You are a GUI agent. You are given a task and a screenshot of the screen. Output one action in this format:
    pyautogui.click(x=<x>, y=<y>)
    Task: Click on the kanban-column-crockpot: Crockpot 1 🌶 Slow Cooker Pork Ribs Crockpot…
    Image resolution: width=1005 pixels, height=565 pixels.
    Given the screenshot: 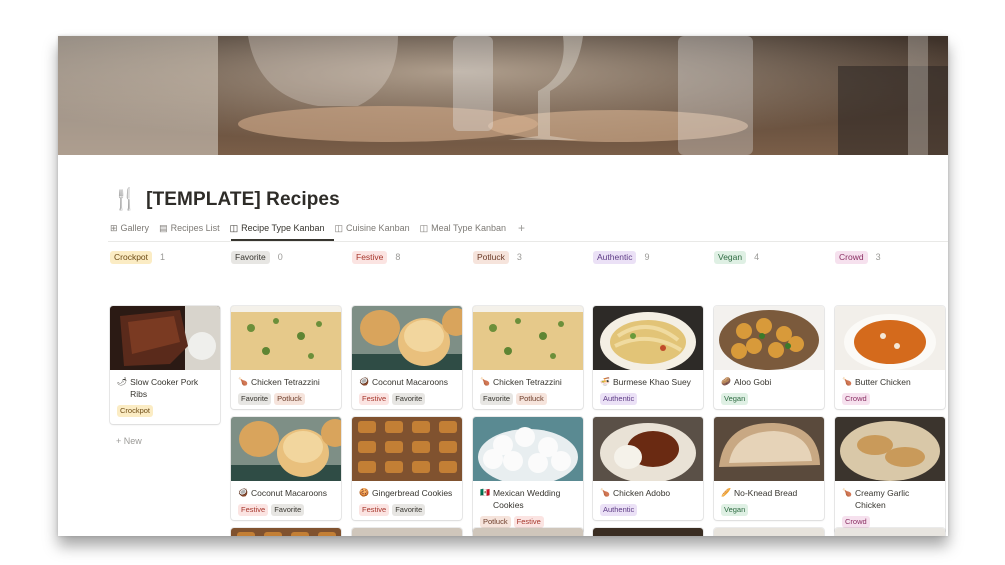 What is the action you would take?
    pyautogui.click(x=165, y=393)
    